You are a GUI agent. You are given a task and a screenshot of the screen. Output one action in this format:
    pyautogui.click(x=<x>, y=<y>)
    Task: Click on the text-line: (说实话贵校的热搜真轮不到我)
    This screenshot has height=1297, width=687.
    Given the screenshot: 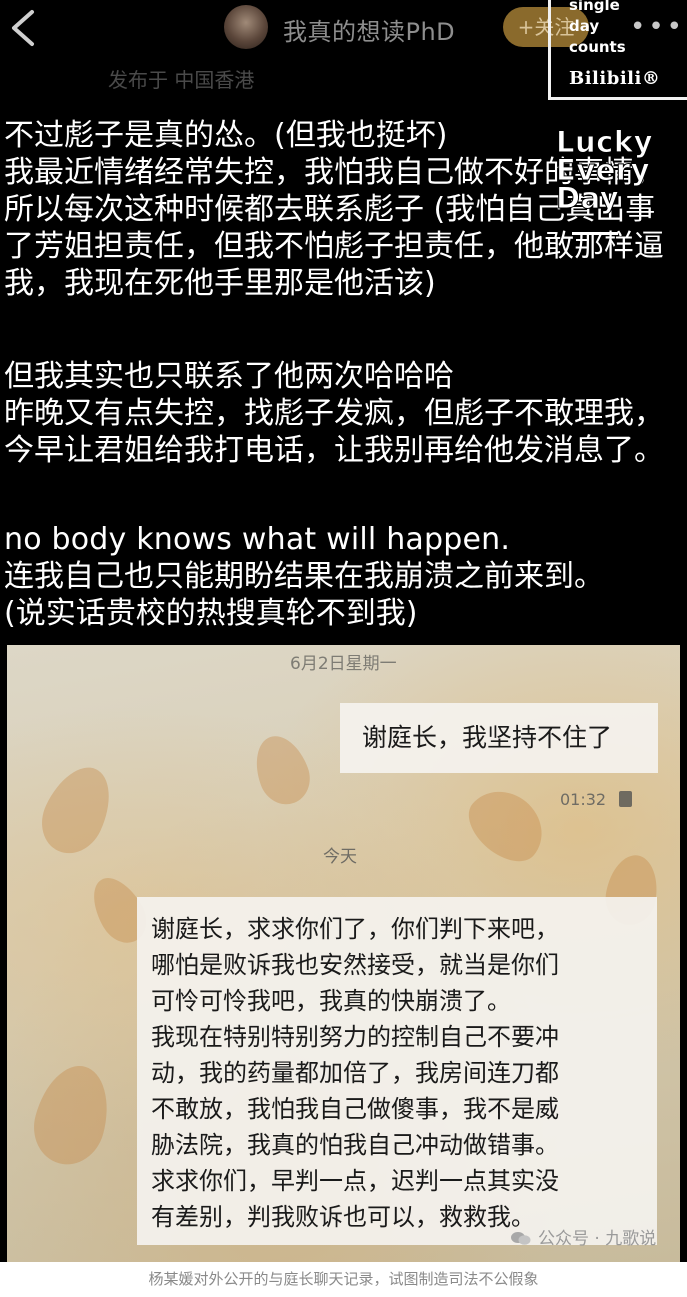 What is the action you would take?
    pyautogui.click(x=211, y=613)
    